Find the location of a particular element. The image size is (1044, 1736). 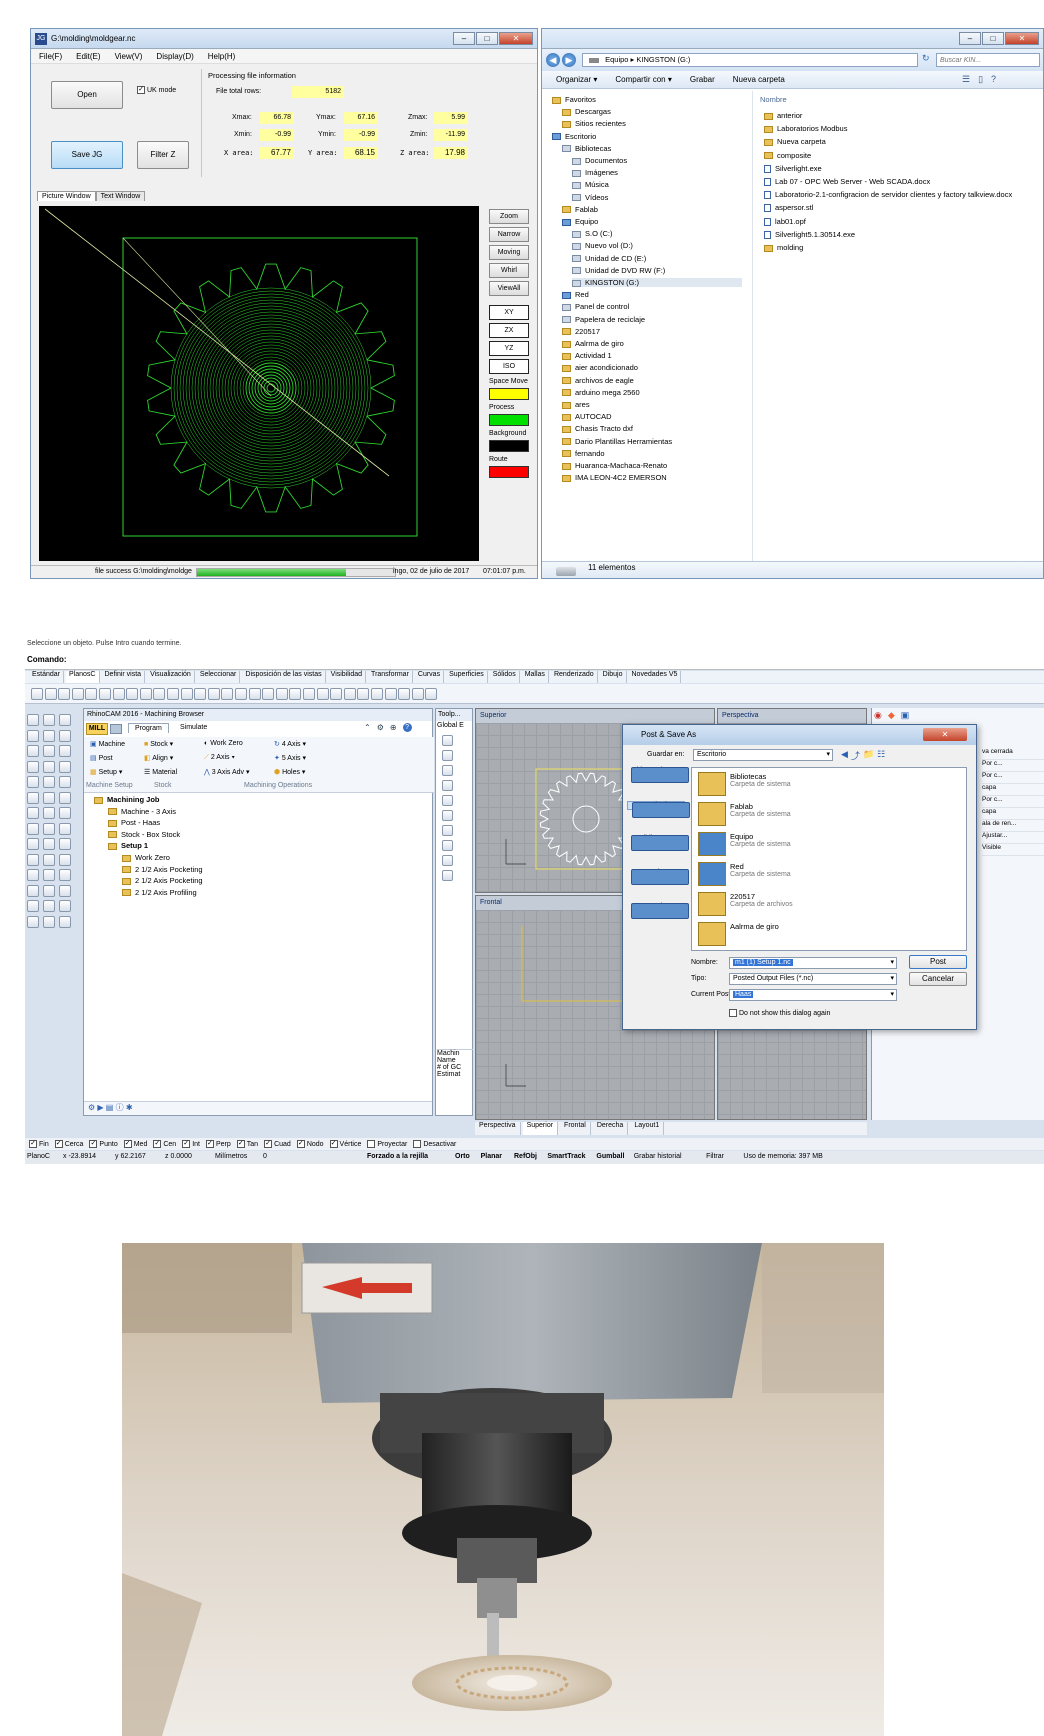

tree-item: Favoritos is located at coordinates (574, 99).